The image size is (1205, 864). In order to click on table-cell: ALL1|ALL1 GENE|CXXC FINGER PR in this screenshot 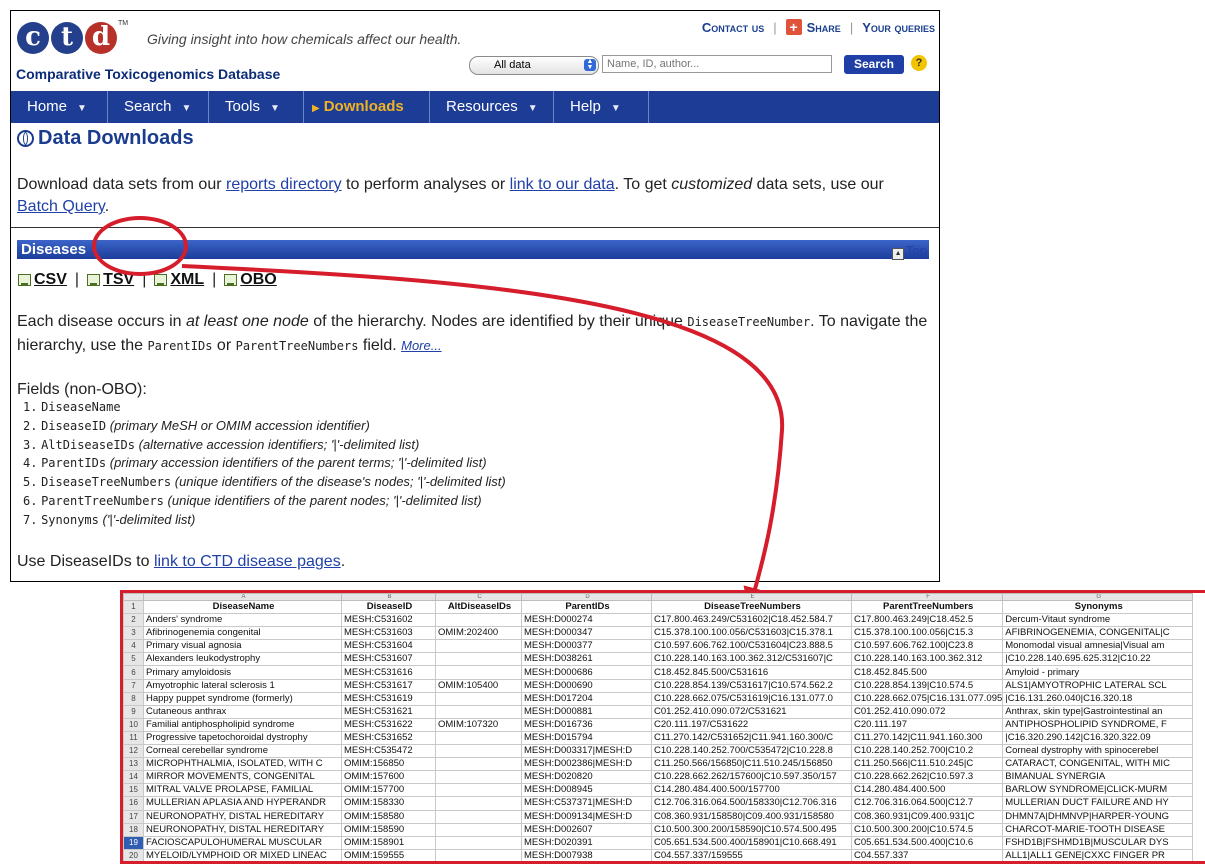, I will do `click(1098, 854)`.